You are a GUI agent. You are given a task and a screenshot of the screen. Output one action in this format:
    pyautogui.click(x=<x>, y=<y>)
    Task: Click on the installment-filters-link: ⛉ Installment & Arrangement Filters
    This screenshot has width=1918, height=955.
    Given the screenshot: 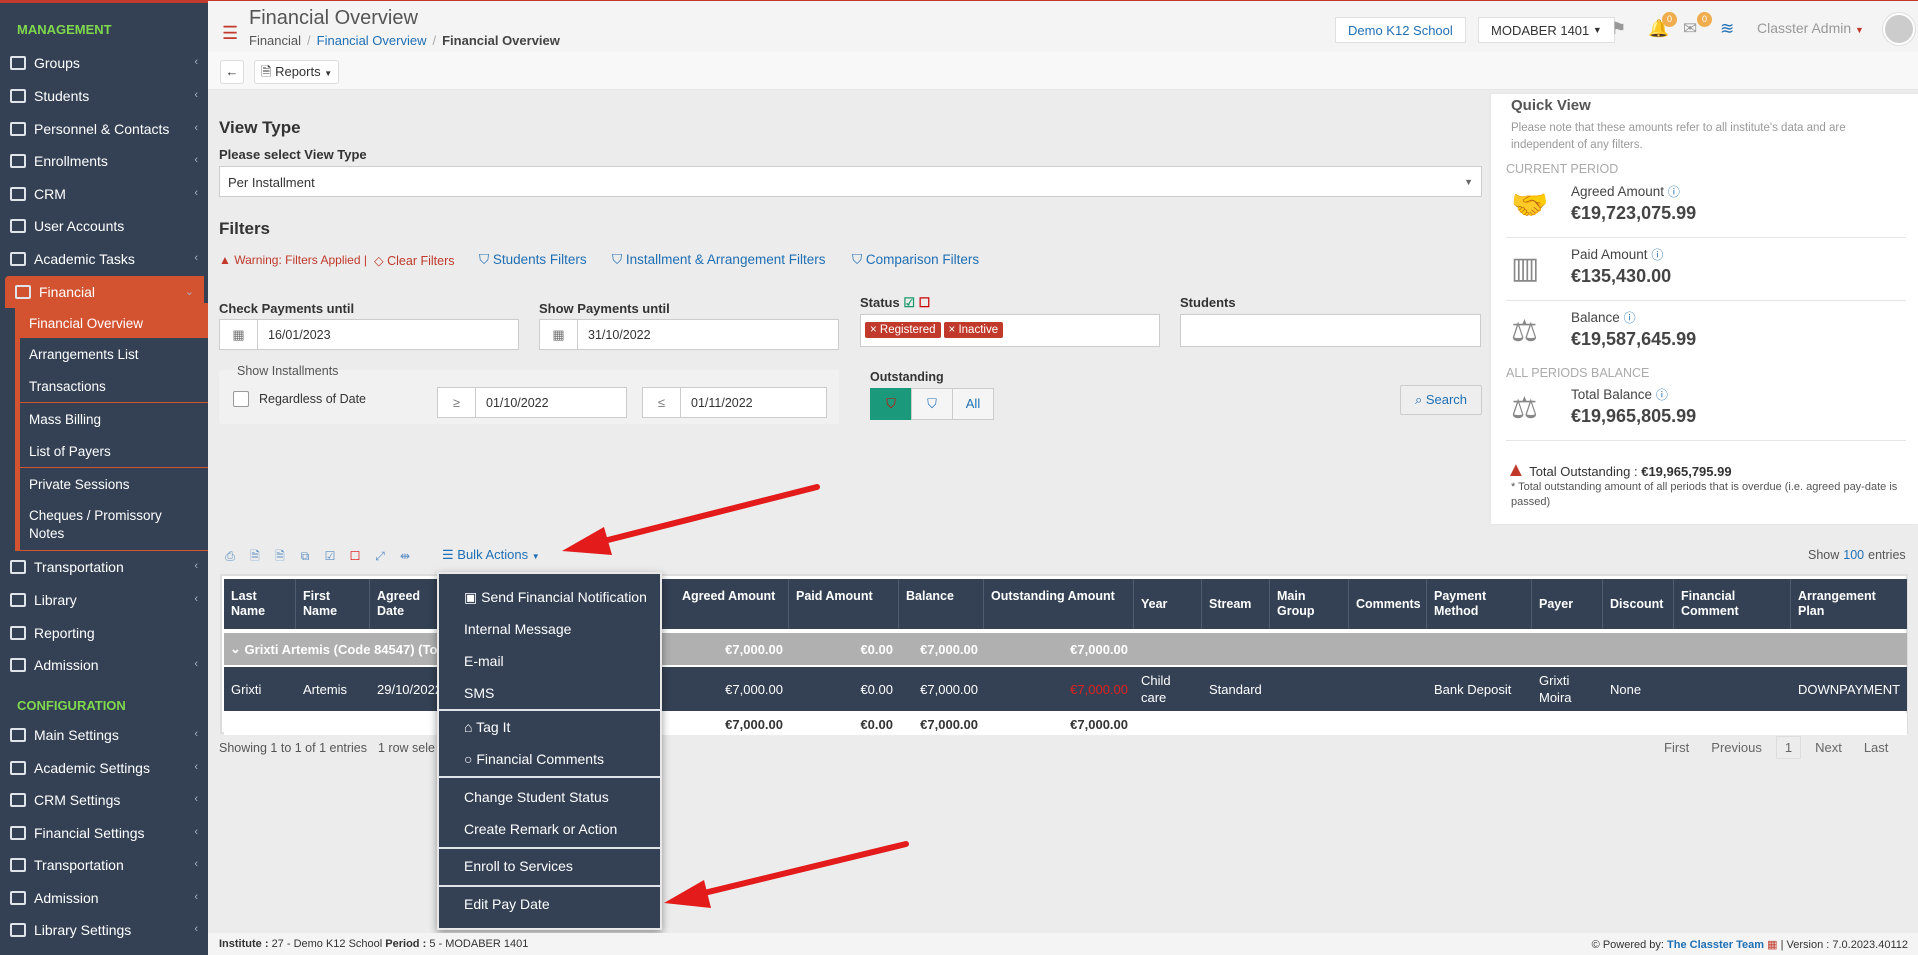 What is the action you would take?
    pyautogui.click(x=718, y=260)
    